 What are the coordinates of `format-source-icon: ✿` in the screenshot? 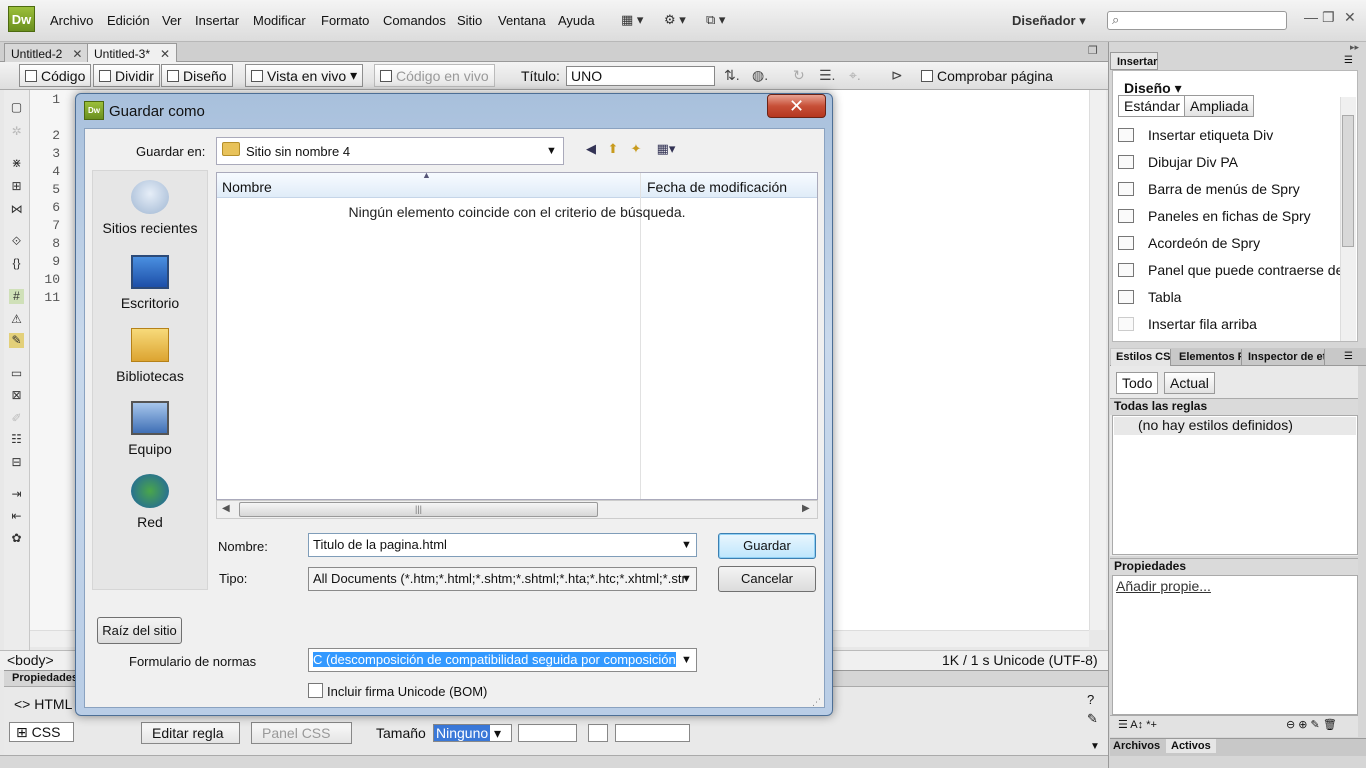 It's located at (16, 538).